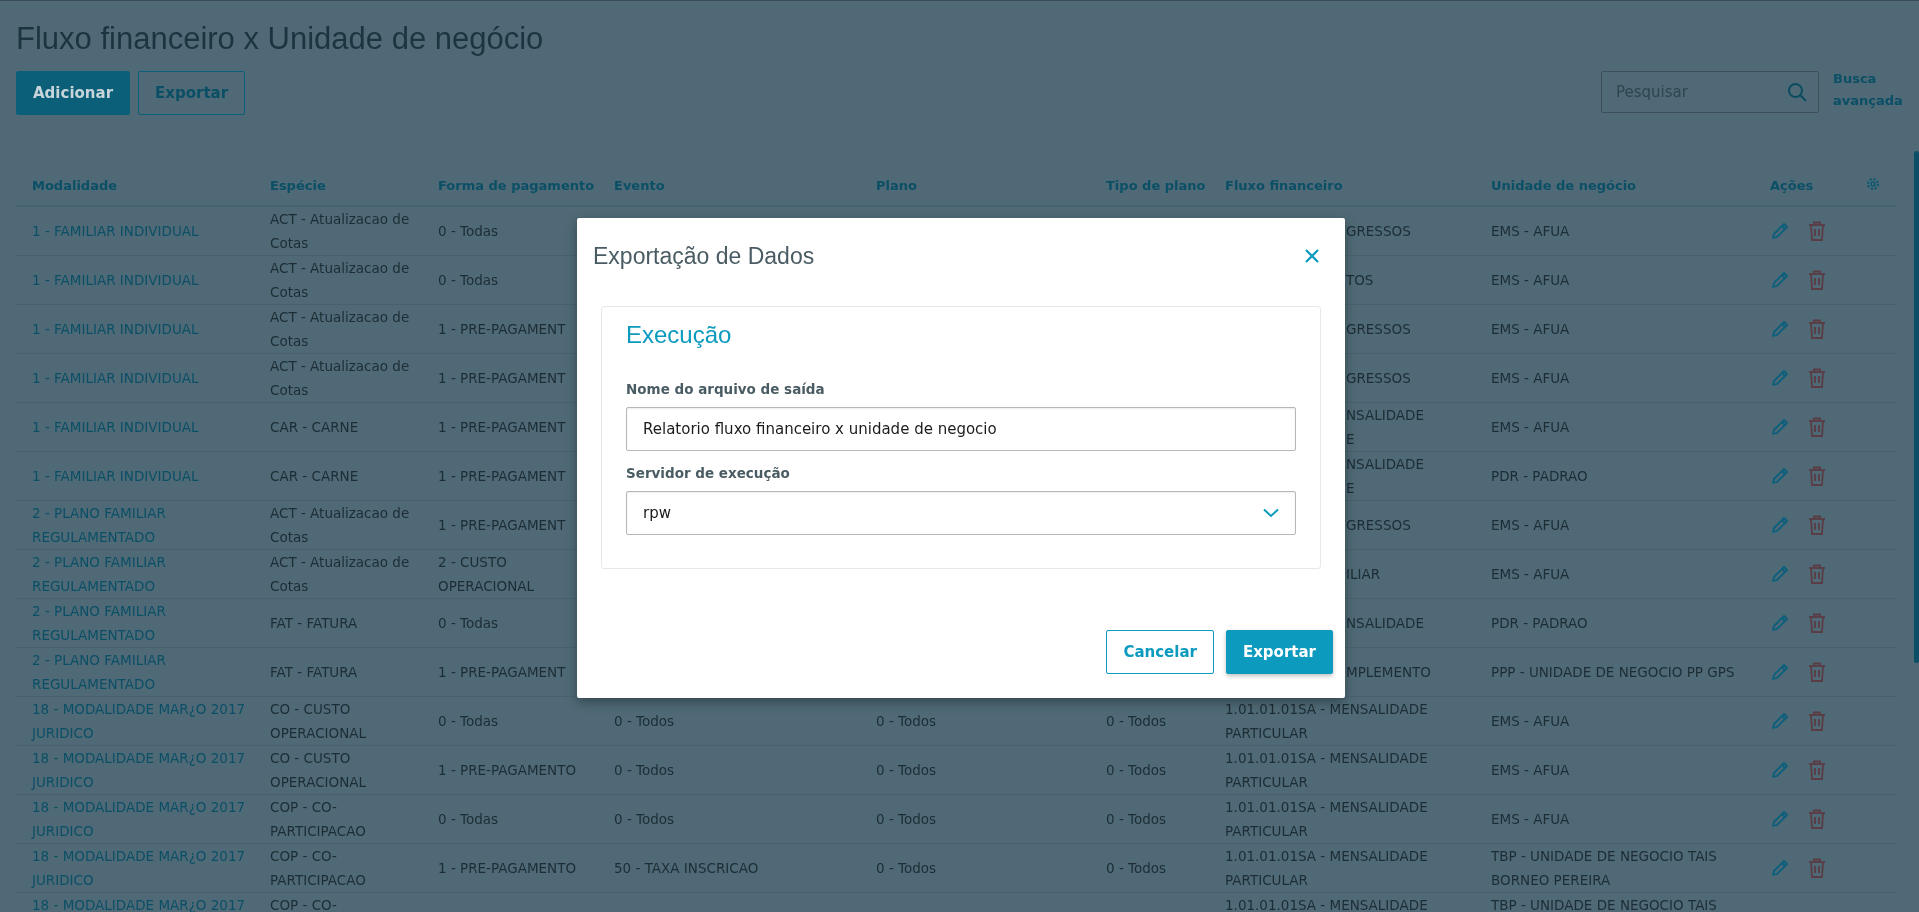  Describe the element at coordinates (1604, 868) in the screenshot. I see `table-cell: TBP - UNIDADE DE NEGOCIO TAIS BORNEO PEREIRA` at that location.